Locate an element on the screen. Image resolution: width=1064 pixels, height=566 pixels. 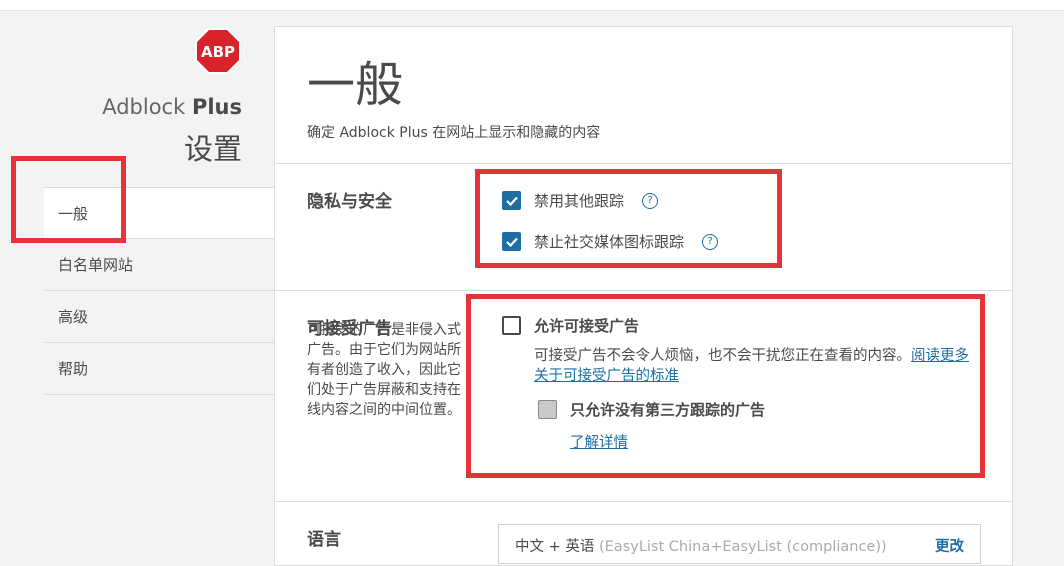
language-lists: (EasyList China+EasyList (compliance)) is located at coordinates (742, 547).